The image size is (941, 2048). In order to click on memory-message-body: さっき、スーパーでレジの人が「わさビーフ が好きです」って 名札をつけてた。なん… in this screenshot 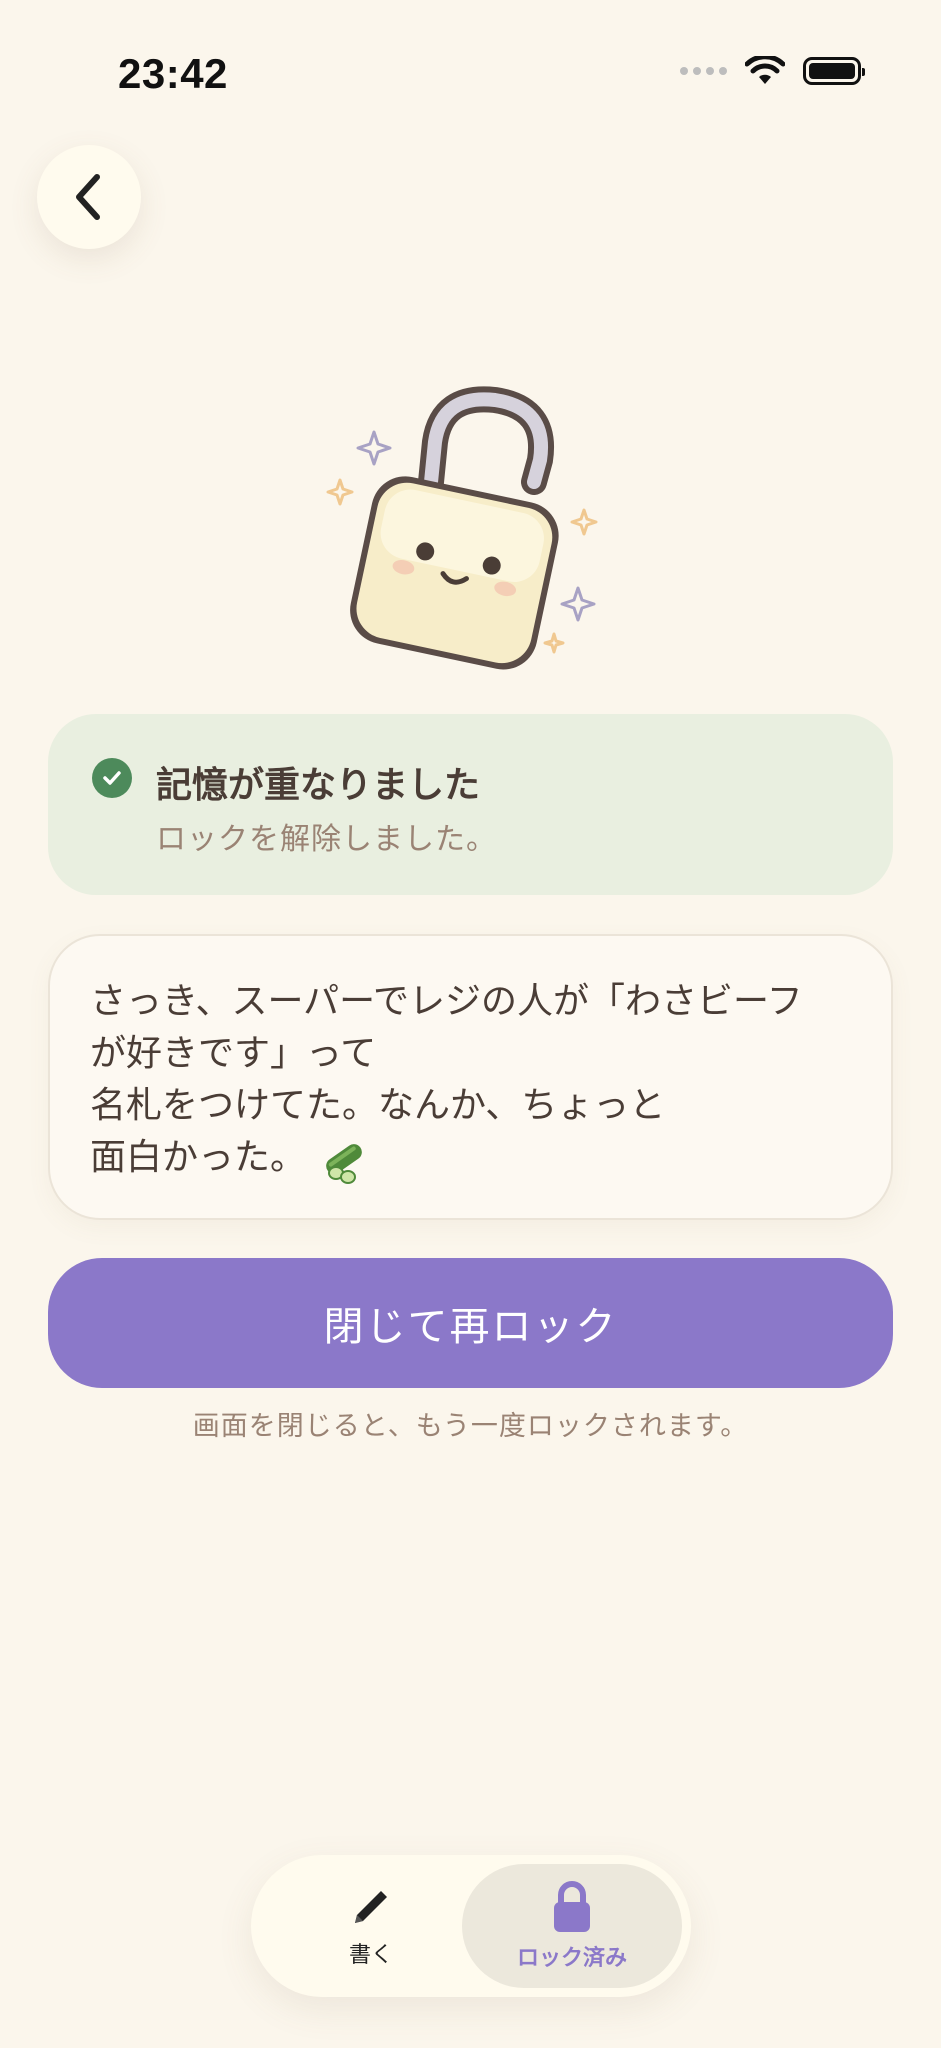, I will do `click(446, 1079)`.